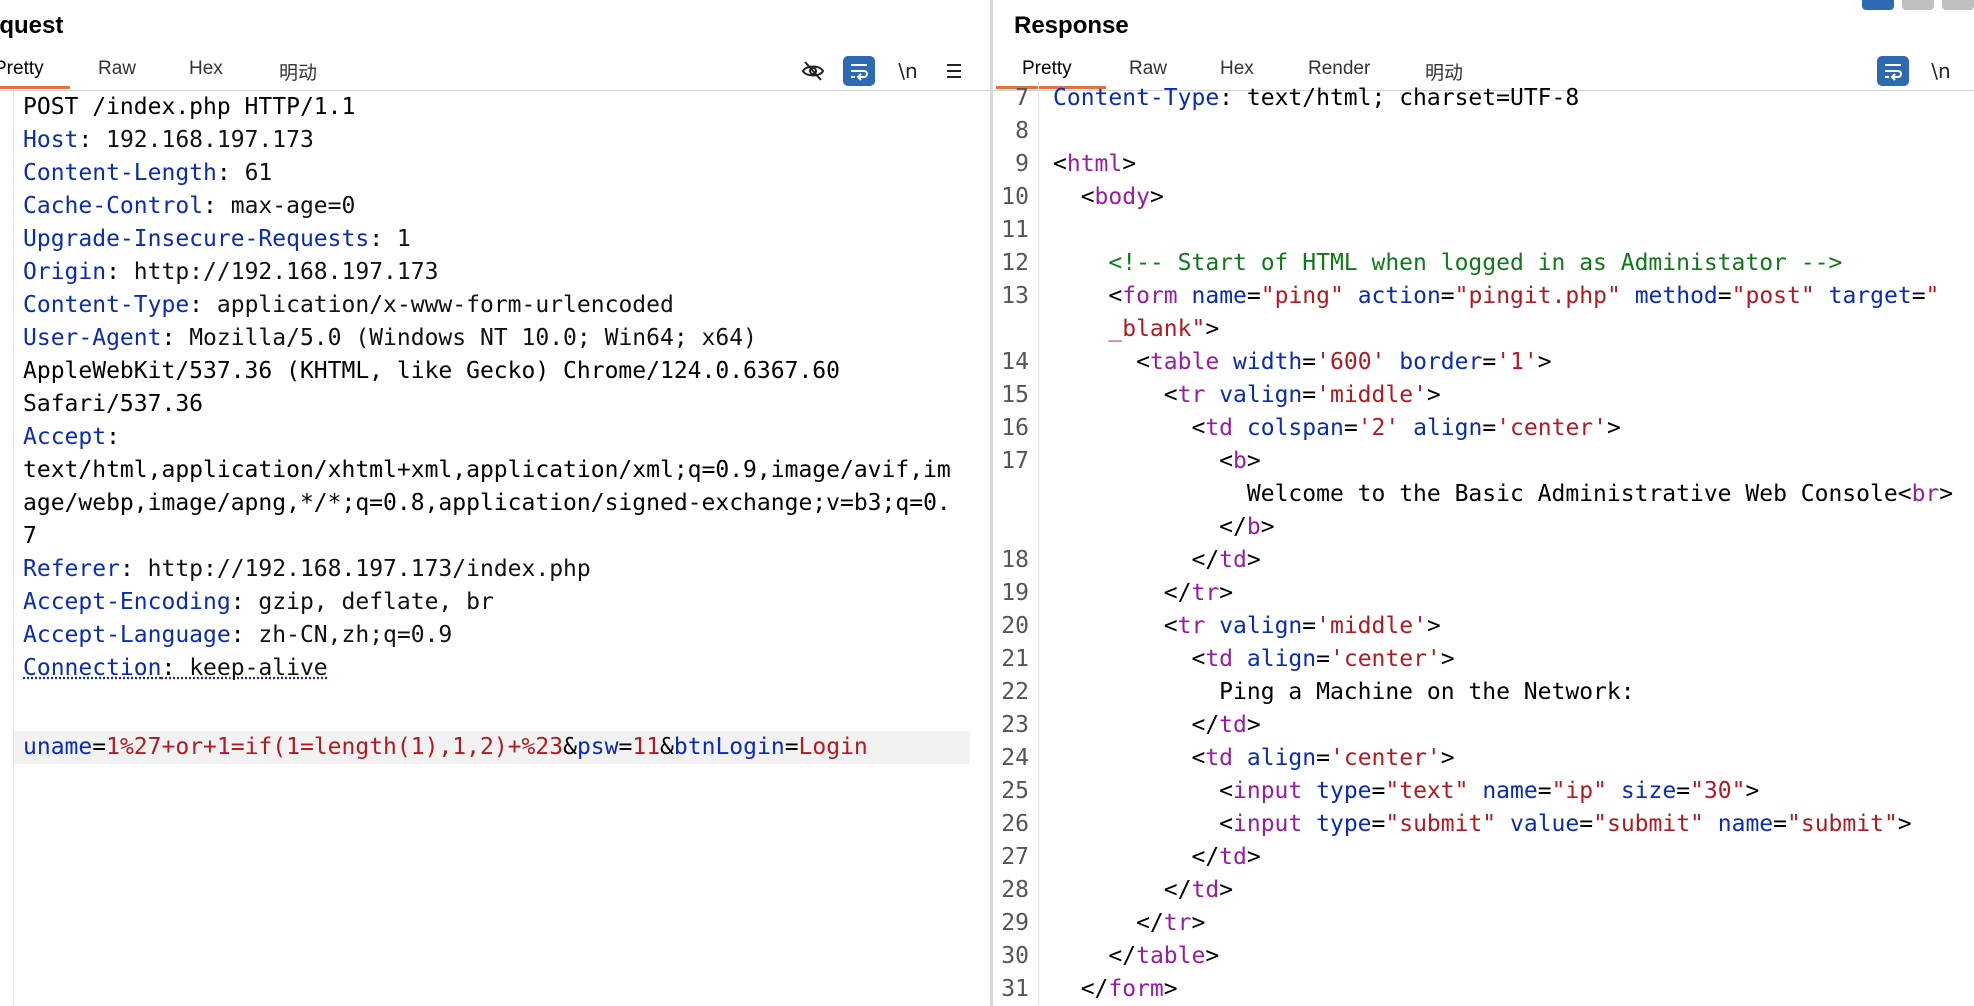 Image resolution: width=1974 pixels, height=1006 pixels. What do you see at coordinates (1015, 428) in the screenshot?
I see `line-number: 16` at bounding box center [1015, 428].